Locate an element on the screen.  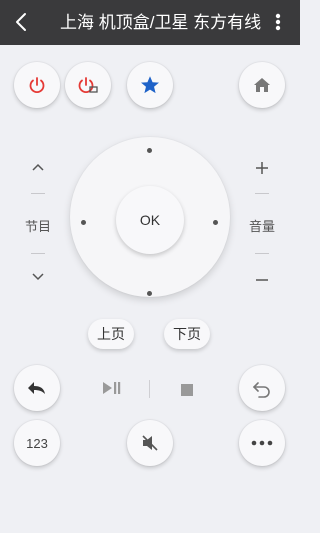
dpad-up-icon is located at coordinates (149, 150).